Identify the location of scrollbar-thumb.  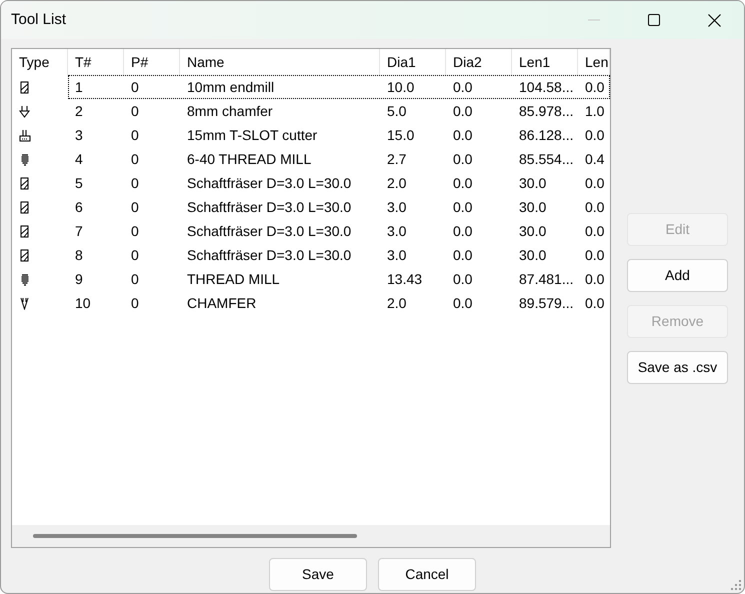
(195, 536).